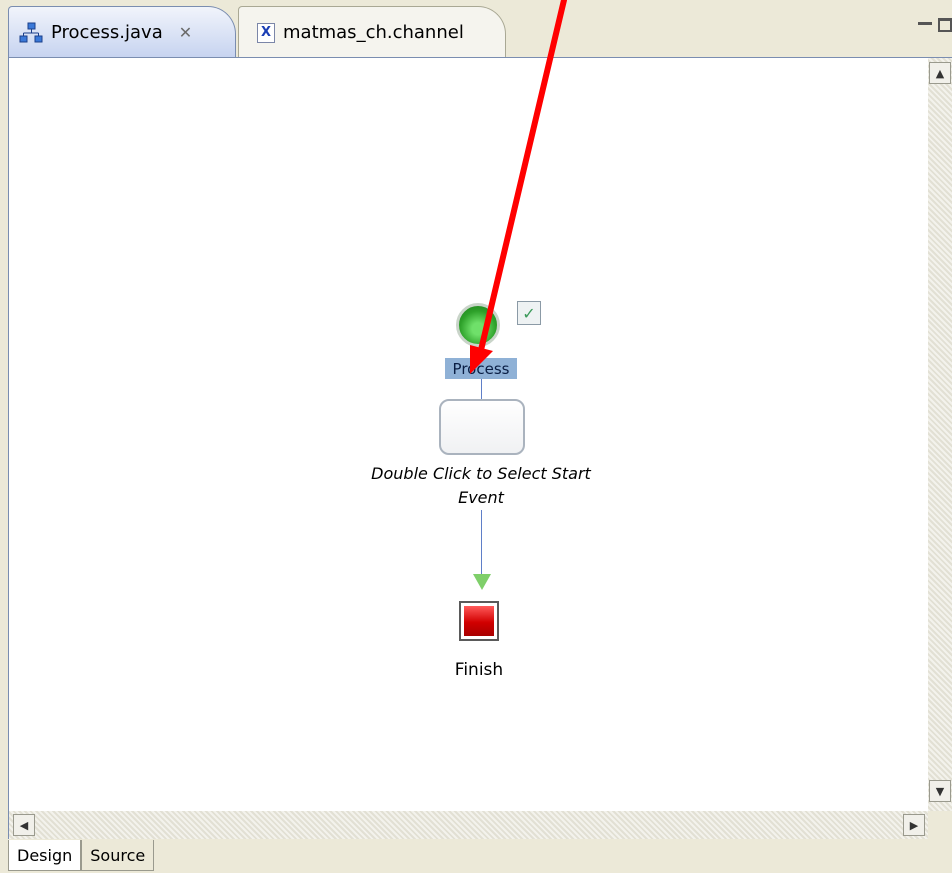 The image size is (952, 873). Describe the element at coordinates (118, 855) in the screenshot. I see `tab-source: Source` at that location.